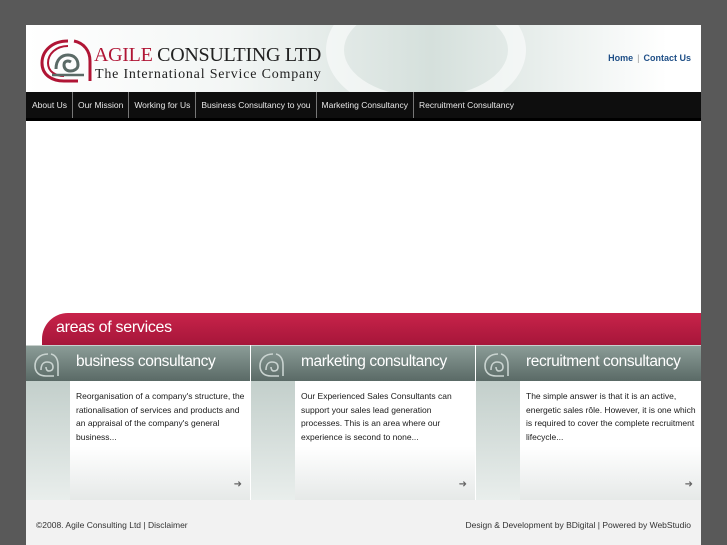  Describe the element at coordinates (374, 362) in the screenshot. I see `service-title: marketing consultancy` at that location.